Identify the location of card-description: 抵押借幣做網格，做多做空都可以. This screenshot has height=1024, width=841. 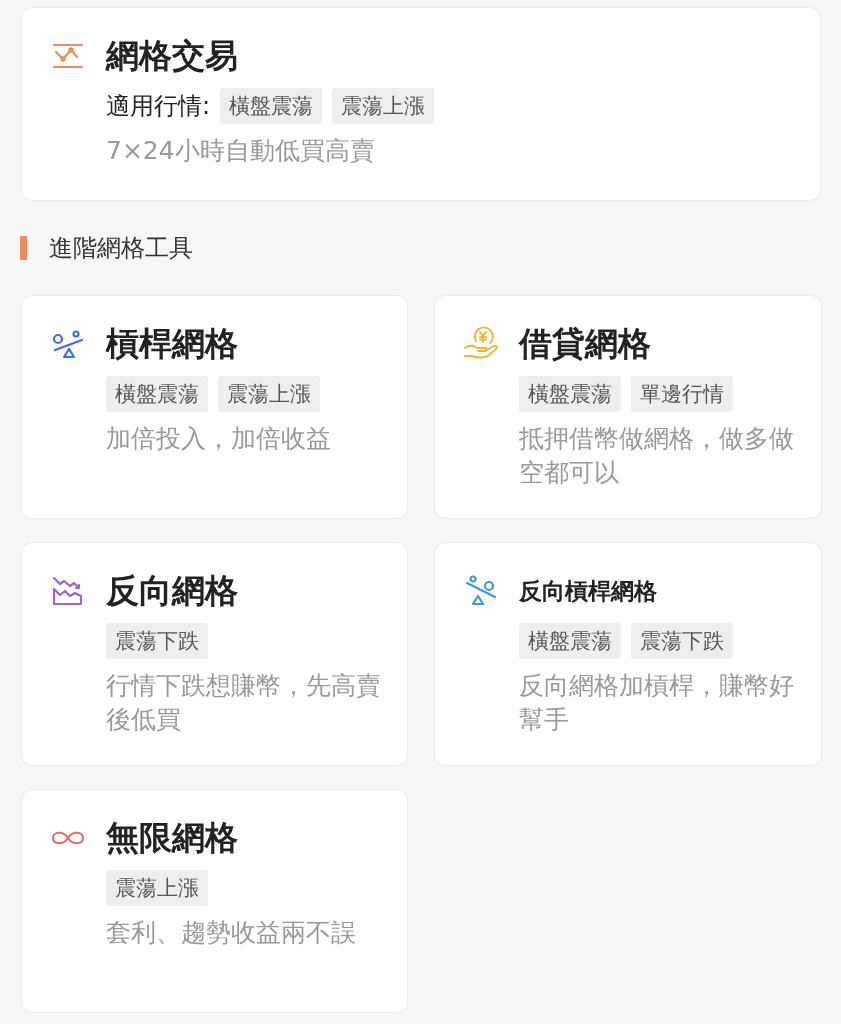
(657, 456).